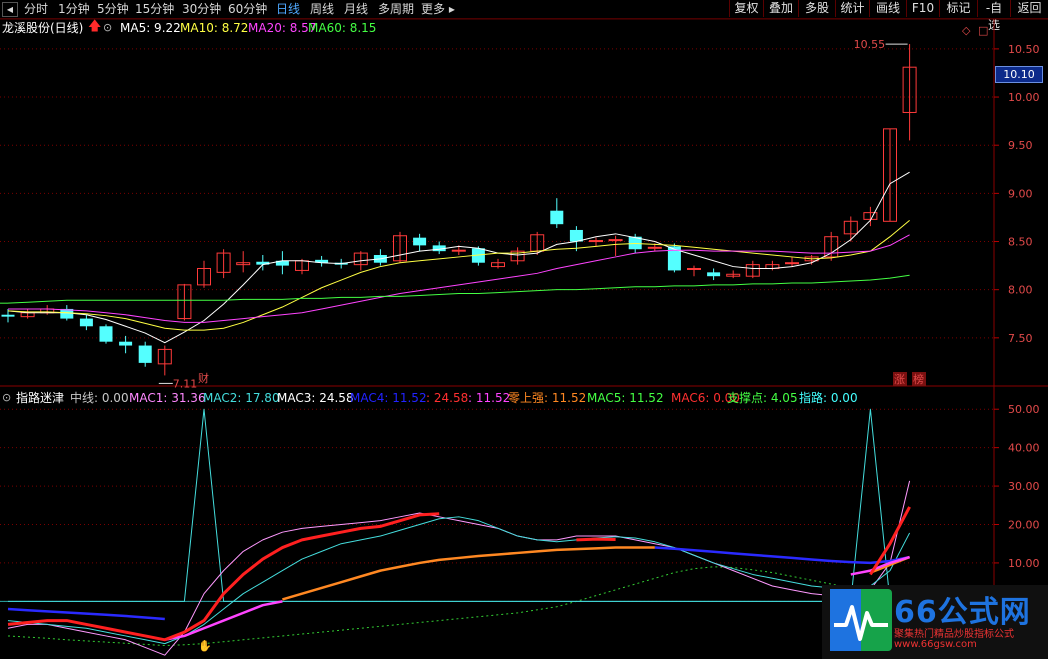 This screenshot has width=1048, height=659. I want to click on brand-url: www.66gsw.com, so click(935, 644).